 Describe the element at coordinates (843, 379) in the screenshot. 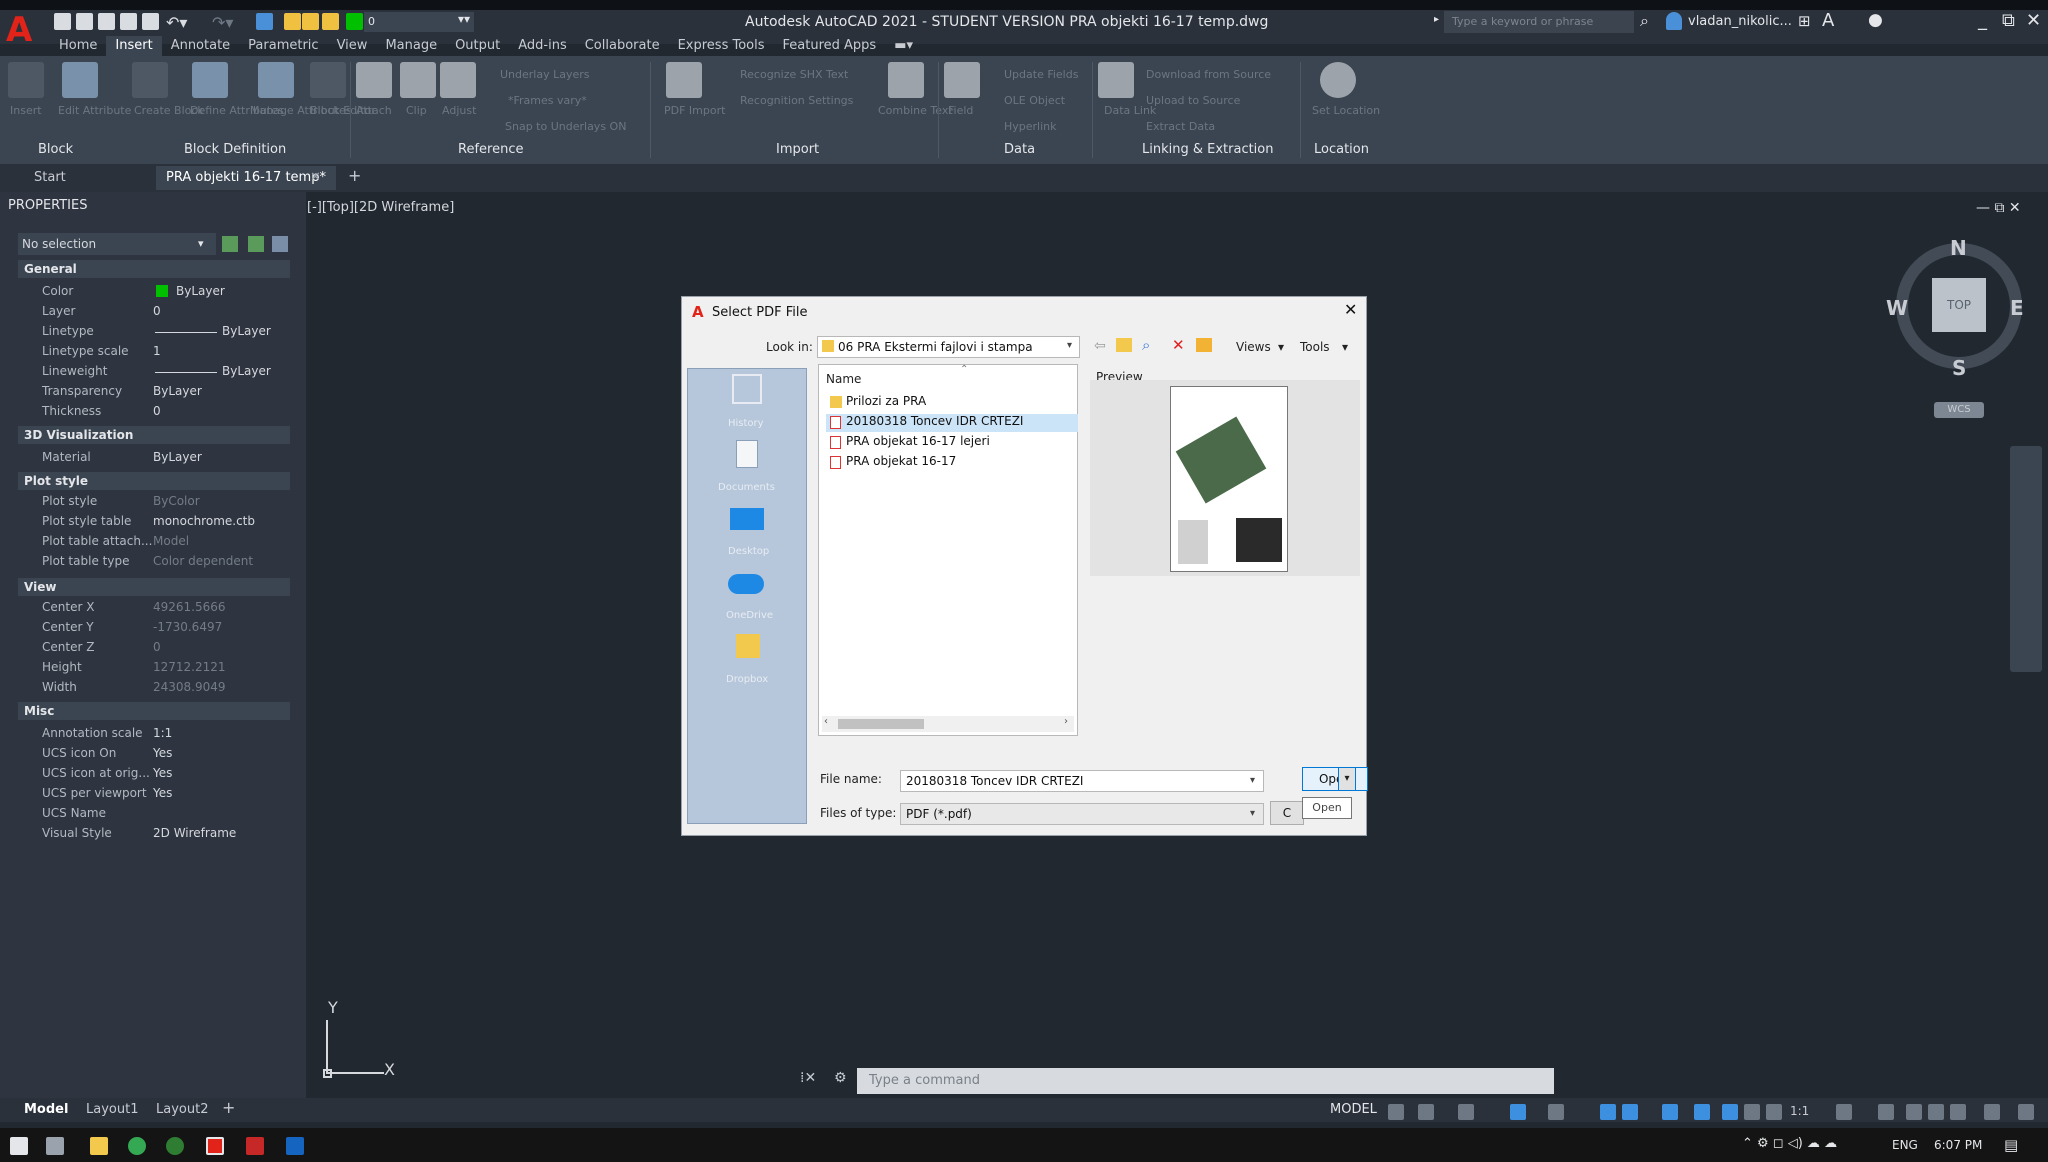

I see `name-column-header: Name` at that location.